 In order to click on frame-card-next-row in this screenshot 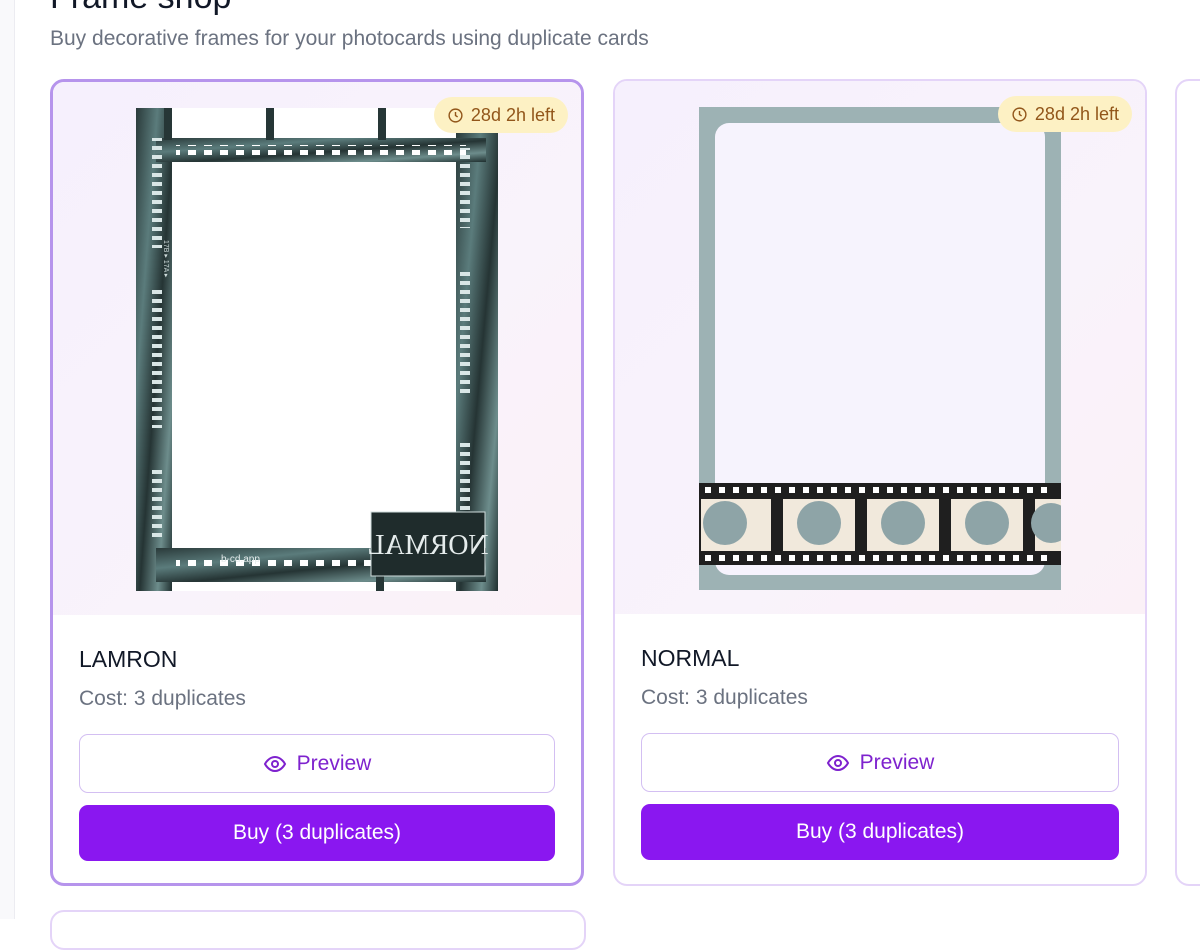, I will do `click(318, 930)`.